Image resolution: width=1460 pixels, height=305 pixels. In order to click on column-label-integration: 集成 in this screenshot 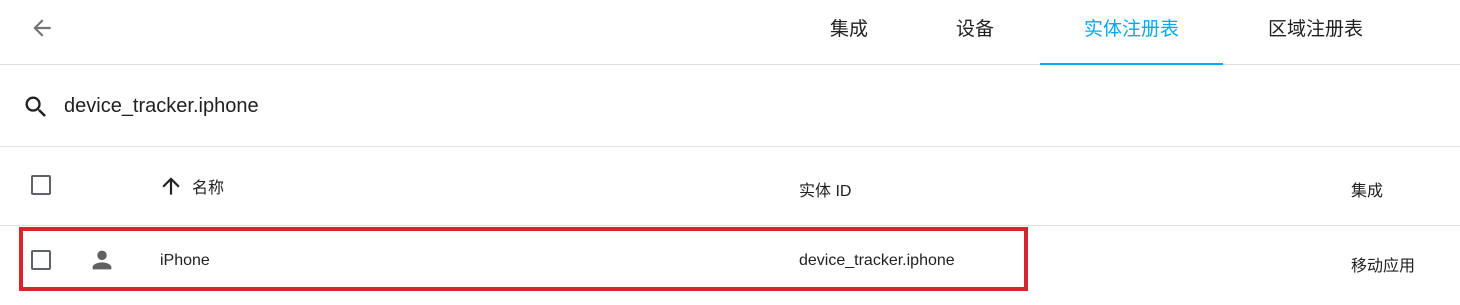, I will do `click(1367, 191)`.